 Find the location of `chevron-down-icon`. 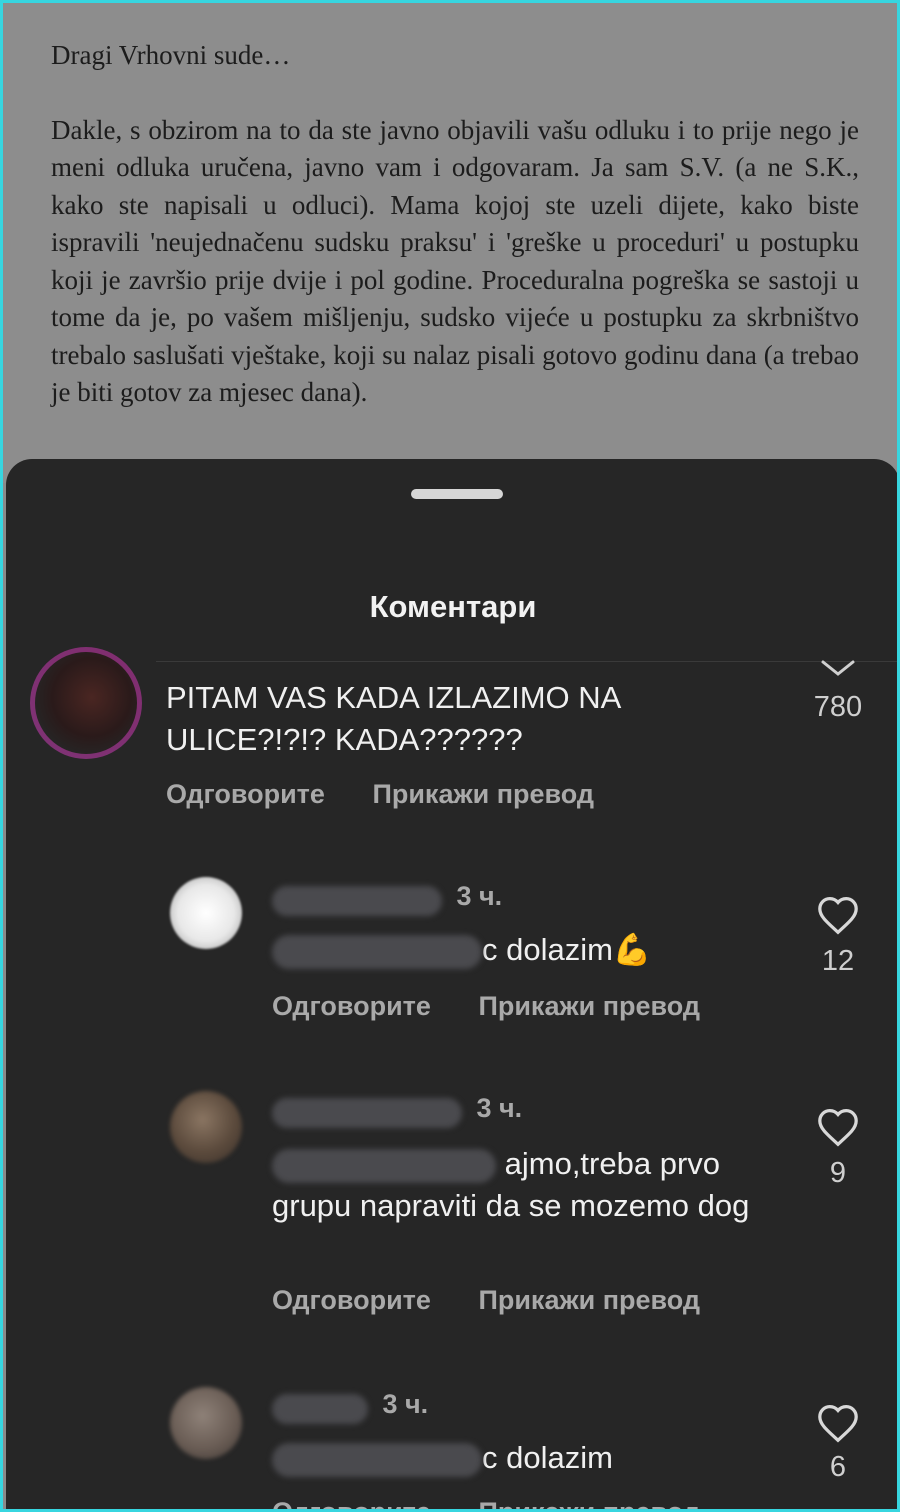

chevron-down-icon is located at coordinates (838, 669).